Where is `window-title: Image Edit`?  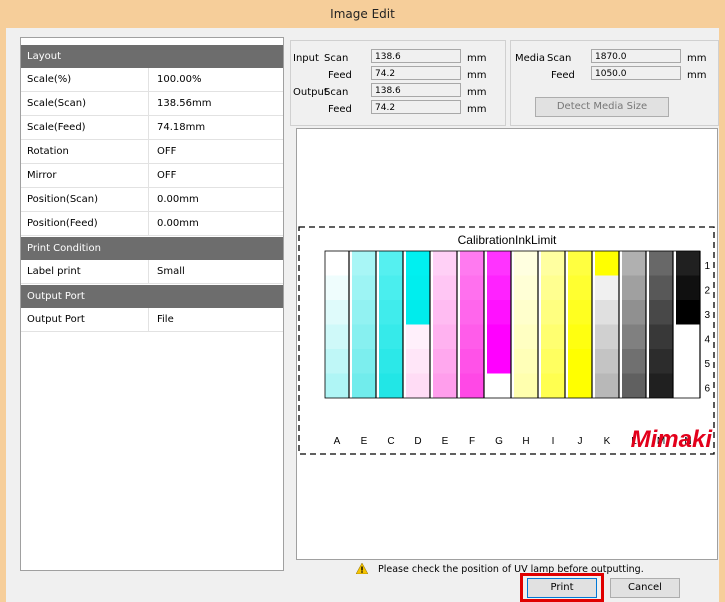 window-title: Image Edit is located at coordinates (362, 14).